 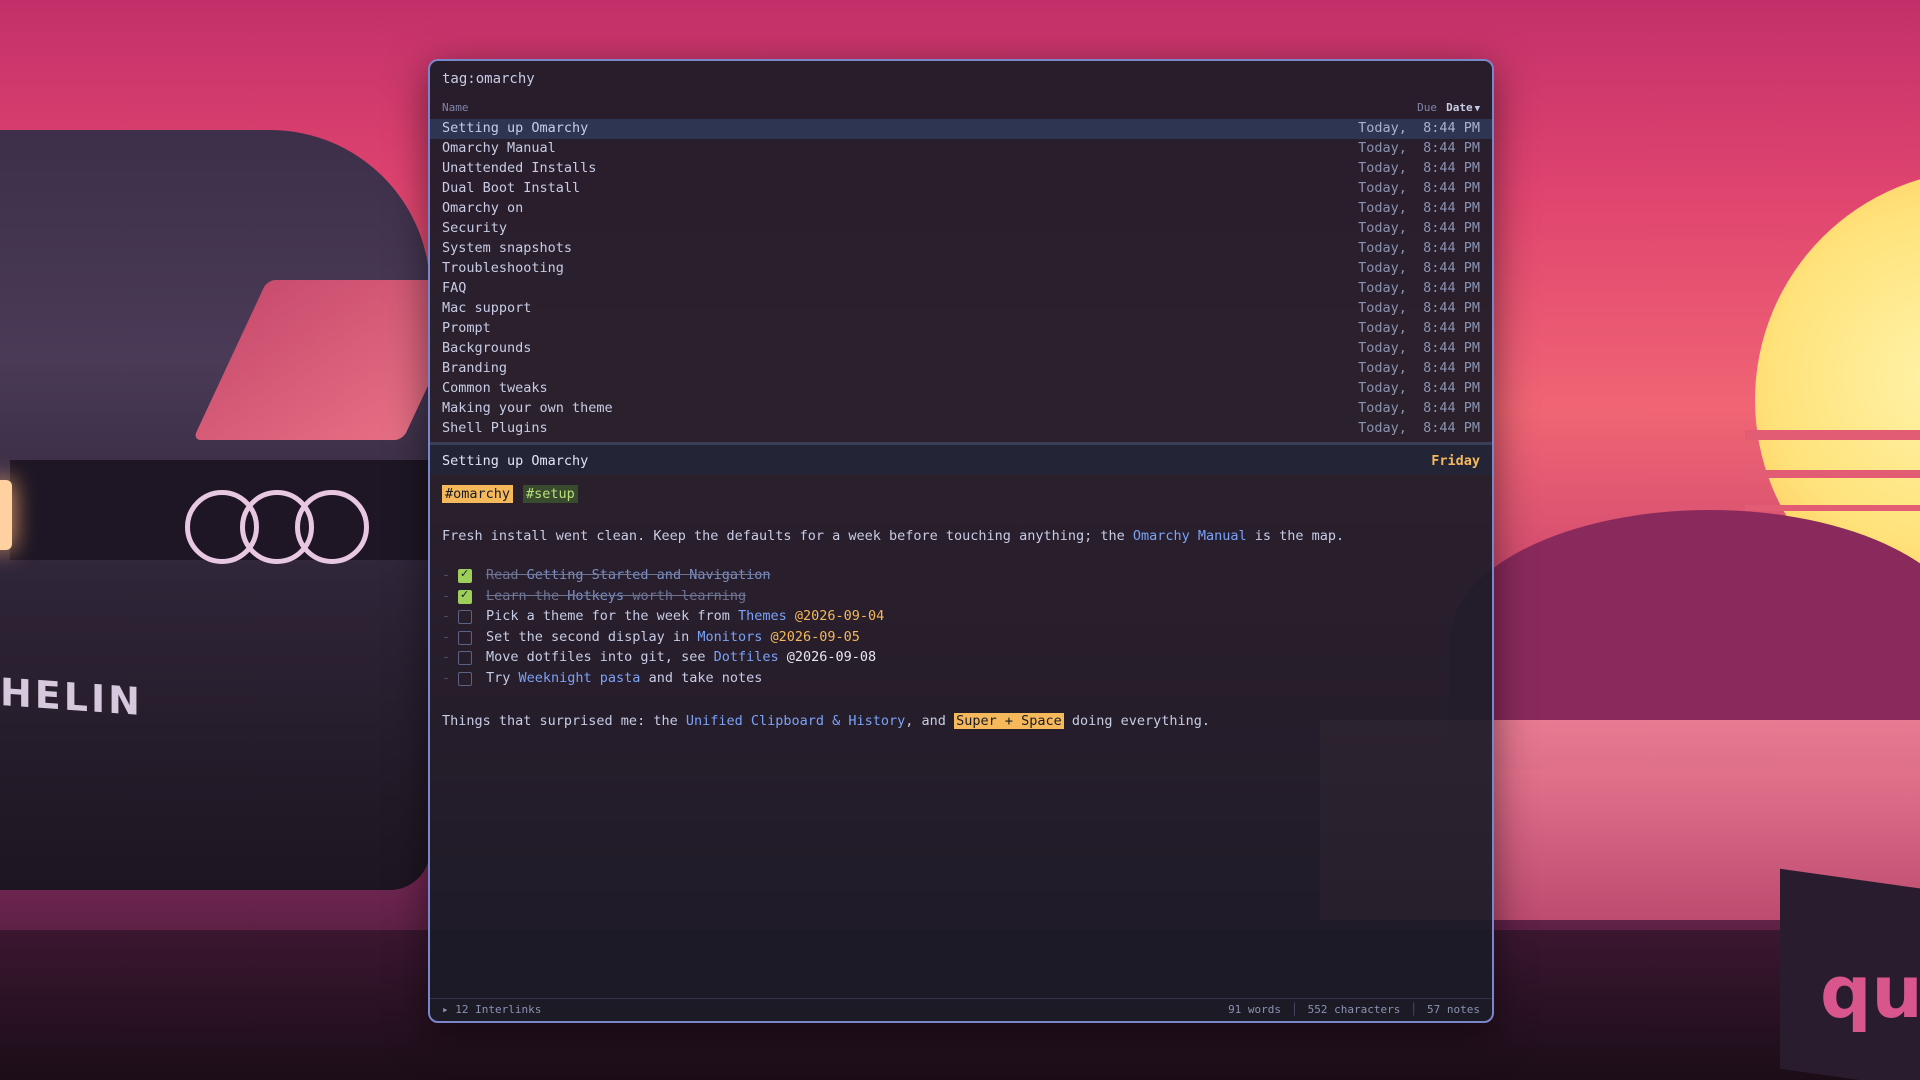 I want to click on car-logo-ring, so click(x=332, y=527).